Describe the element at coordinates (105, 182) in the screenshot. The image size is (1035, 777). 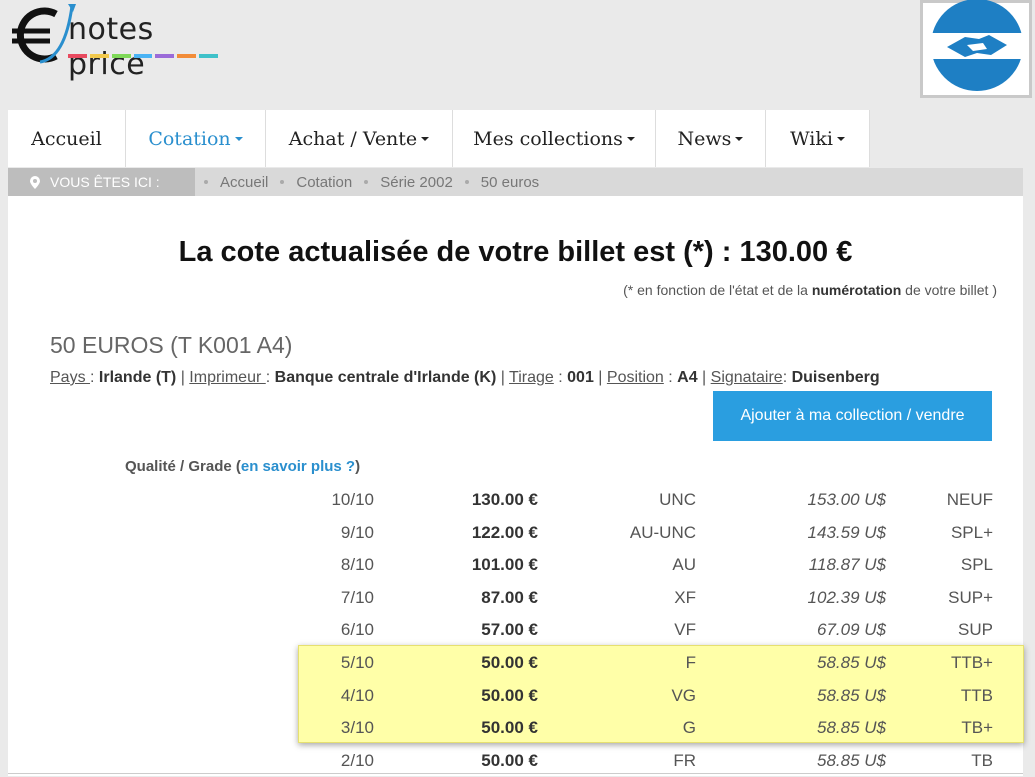
I see `breadcrumb-label: VOUS ÊTES ICI :` at that location.